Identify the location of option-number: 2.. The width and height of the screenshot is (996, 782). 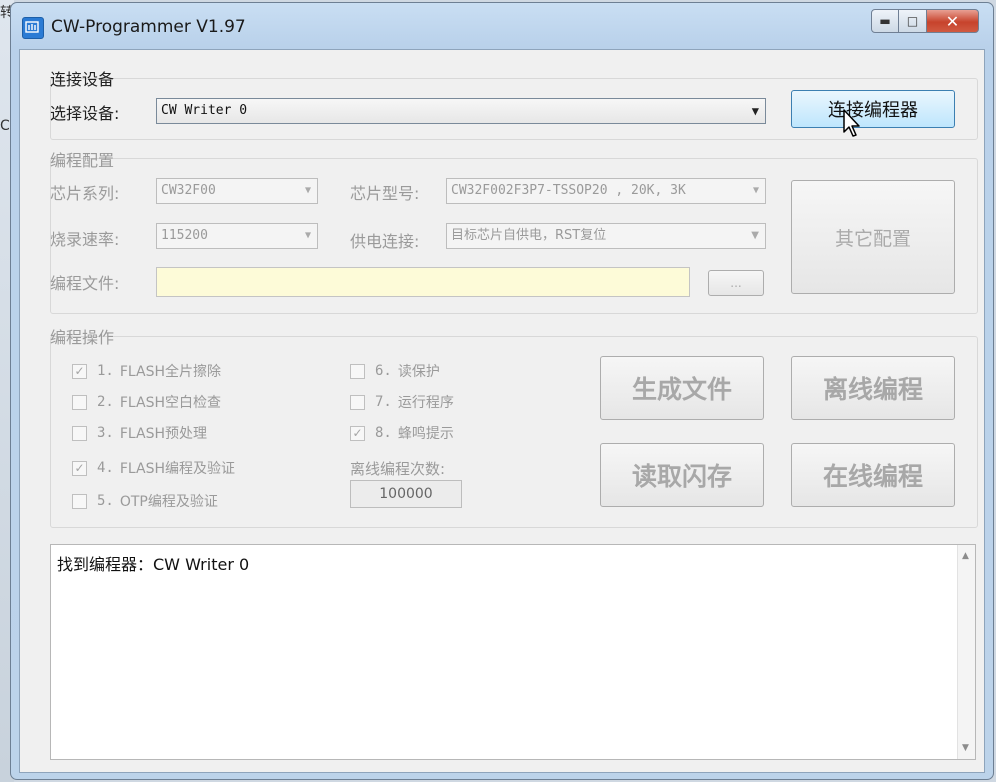
(105, 402).